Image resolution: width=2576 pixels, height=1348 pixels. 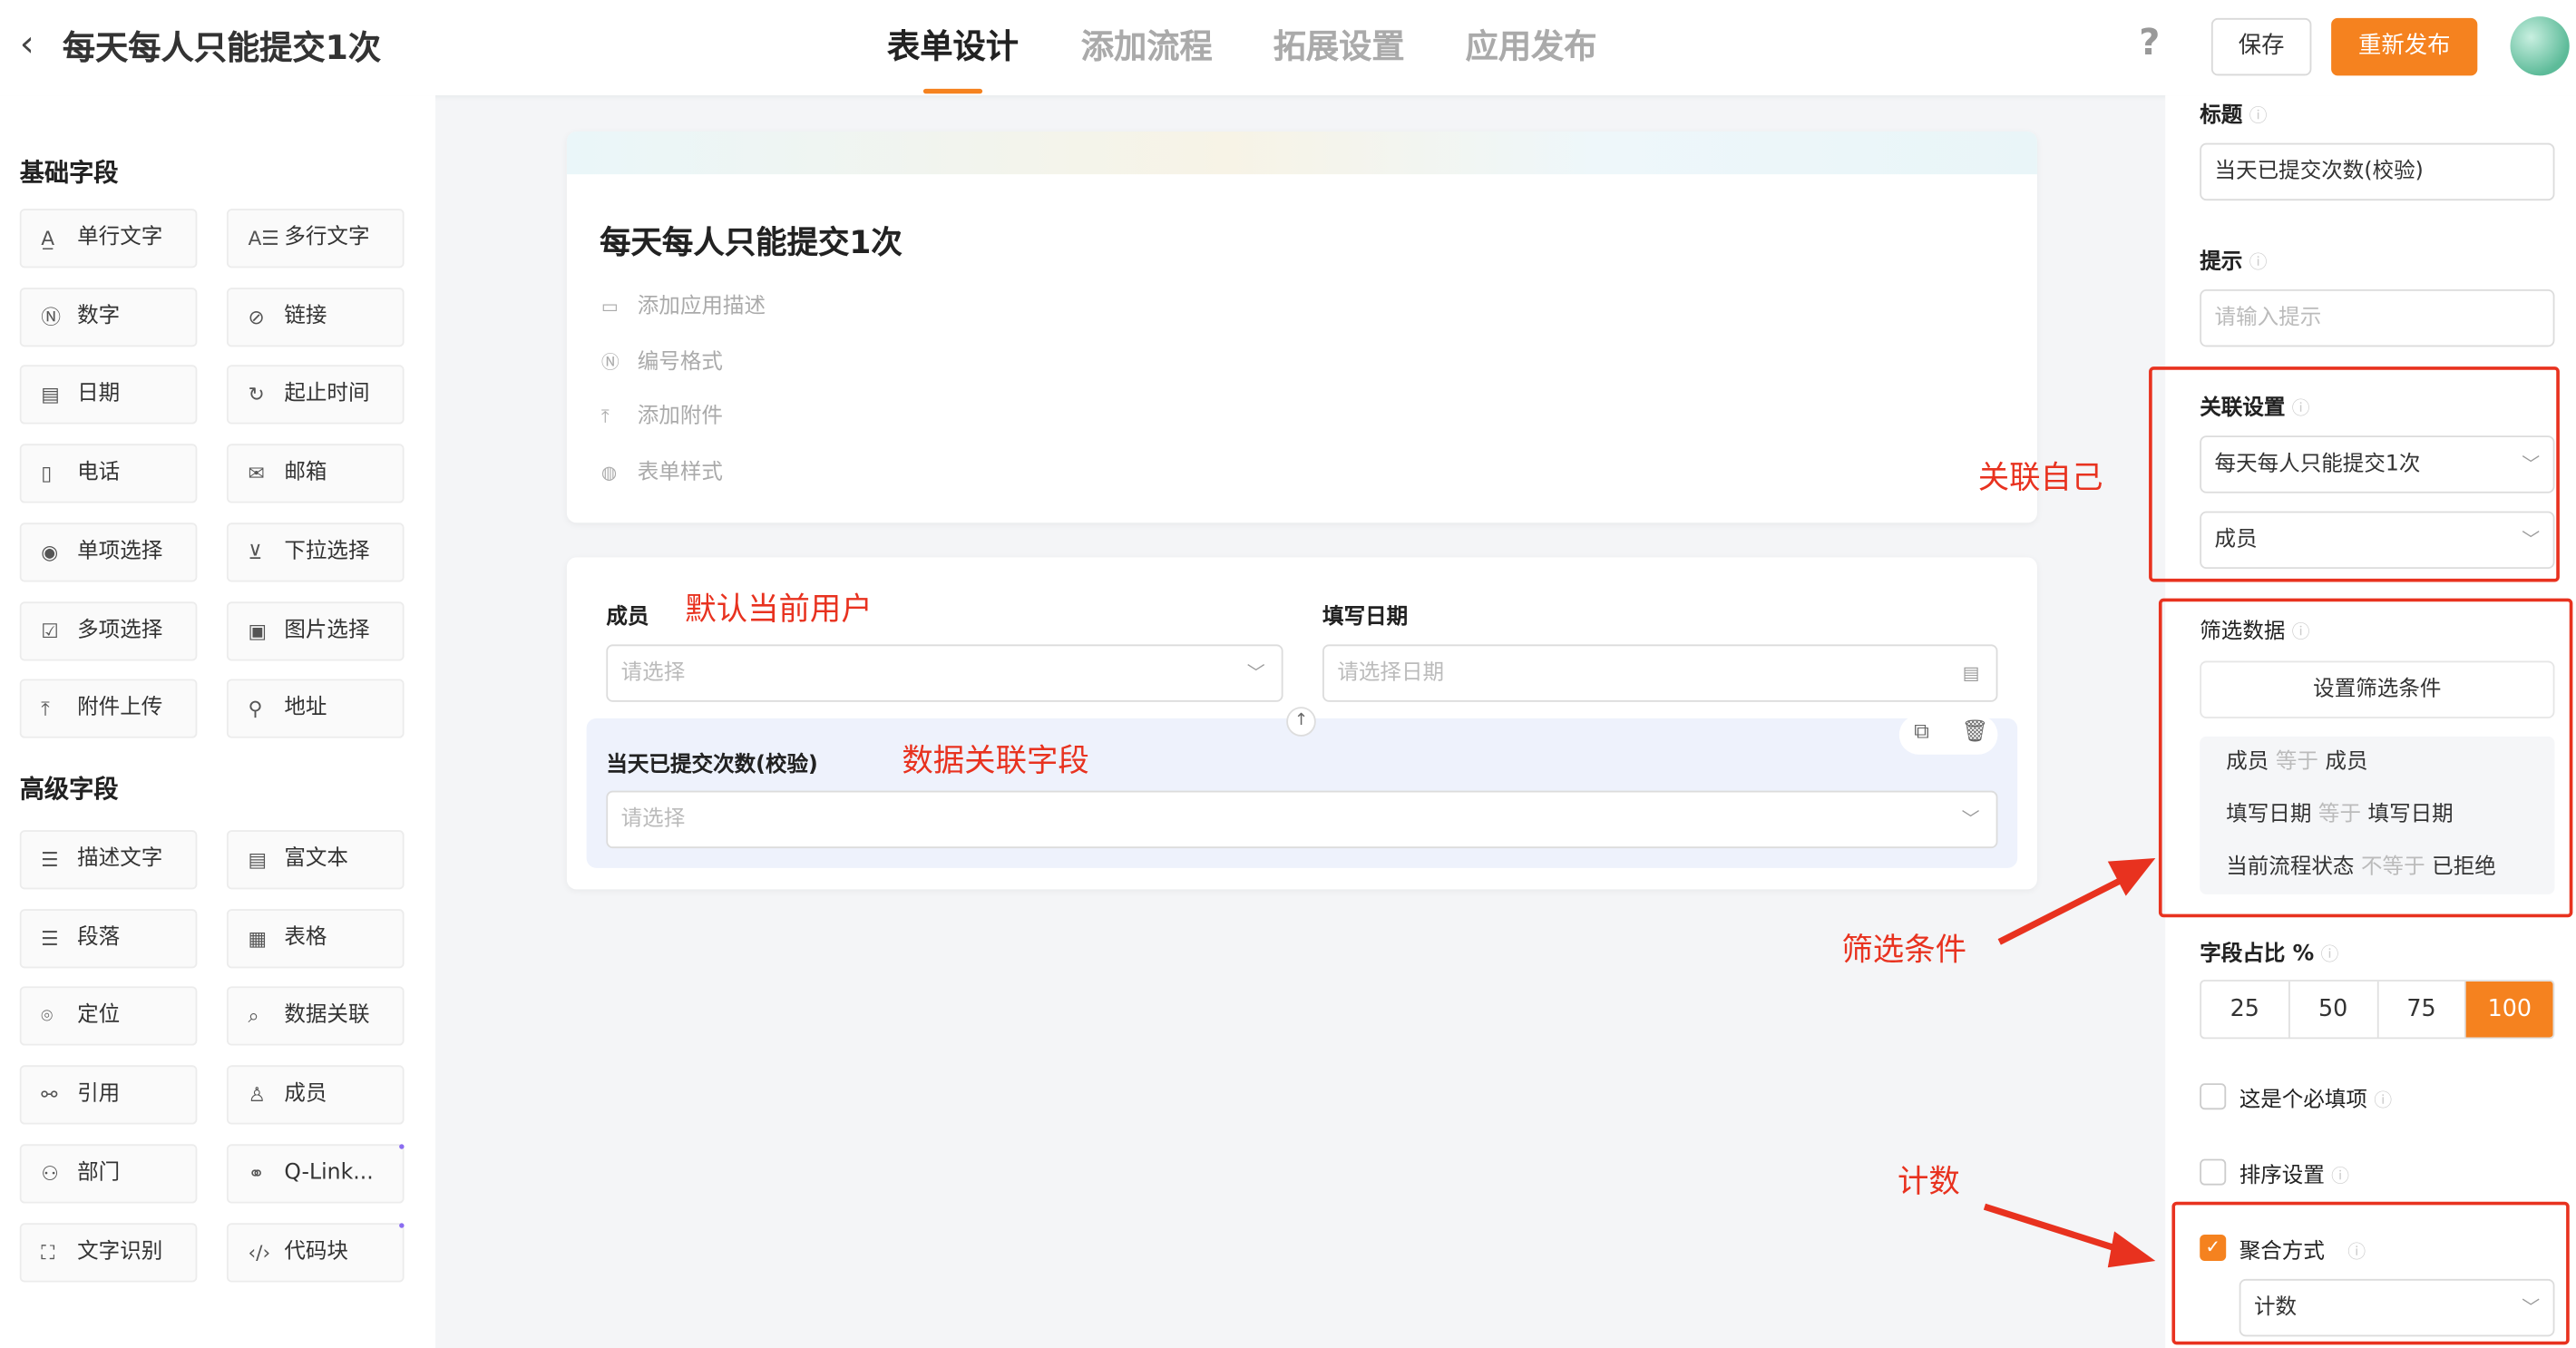 What do you see at coordinates (2282, 1176) in the screenshot?
I see `sort-label-text: 排序设置` at bounding box center [2282, 1176].